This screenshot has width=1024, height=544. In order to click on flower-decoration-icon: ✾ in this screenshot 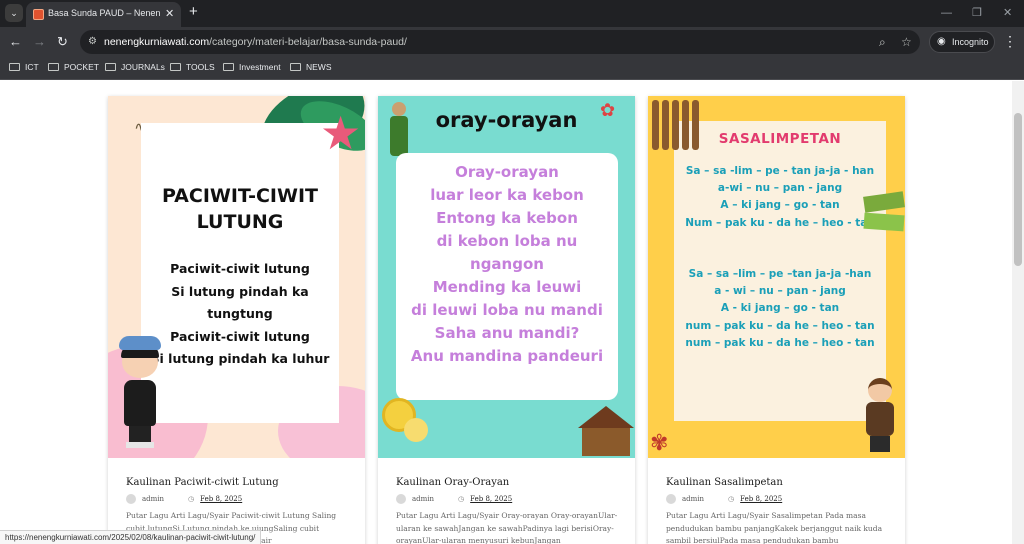, I will do `click(659, 442)`.